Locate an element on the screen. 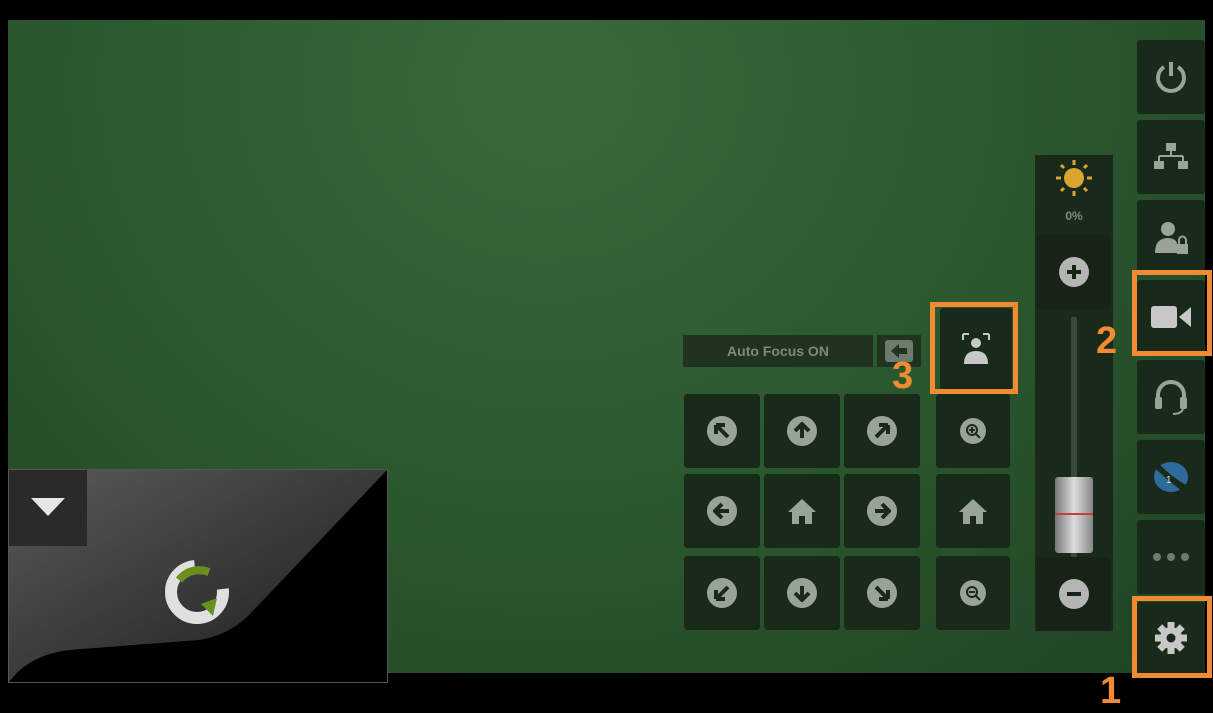 This screenshot has height=713, width=1213. network-icon is located at coordinates (1171, 156).